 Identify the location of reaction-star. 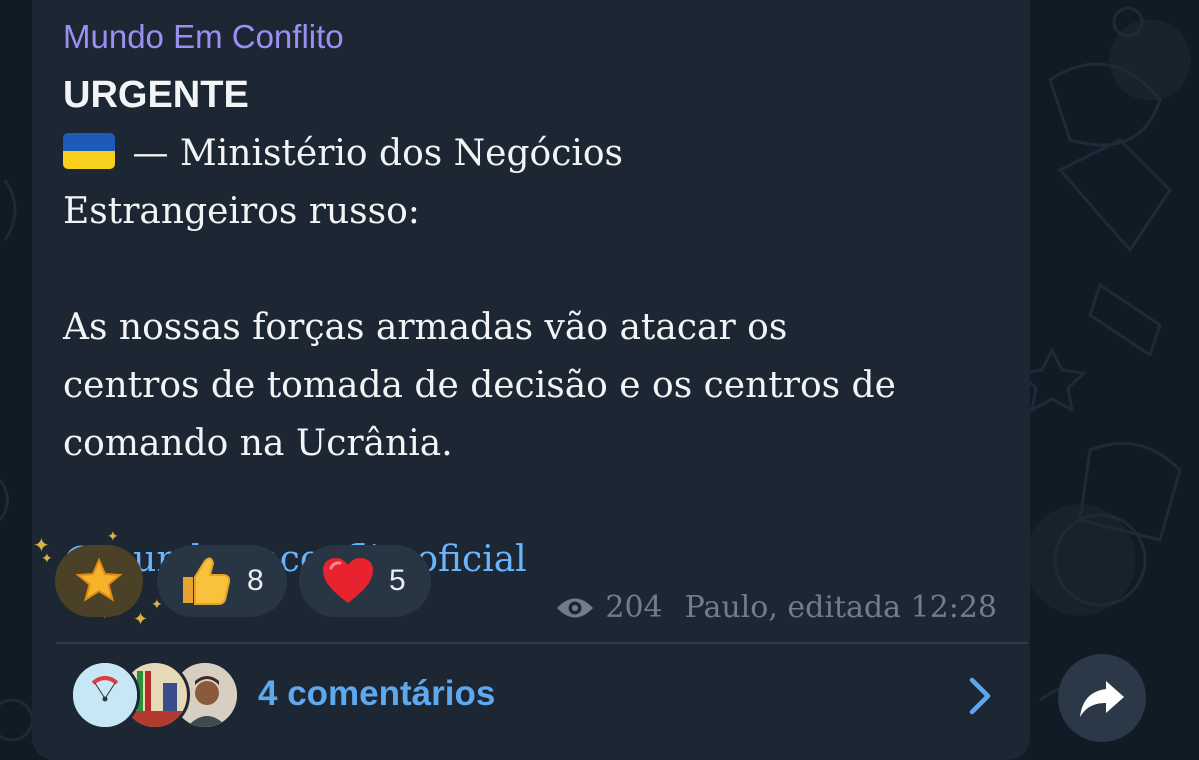
(99, 581).